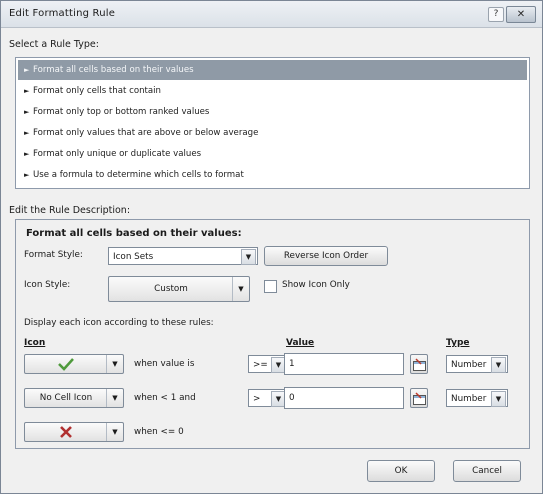  What do you see at coordinates (183, 256) in the screenshot?
I see `format-style-select: Icon Sets ▼` at bounding box center [183, 256].